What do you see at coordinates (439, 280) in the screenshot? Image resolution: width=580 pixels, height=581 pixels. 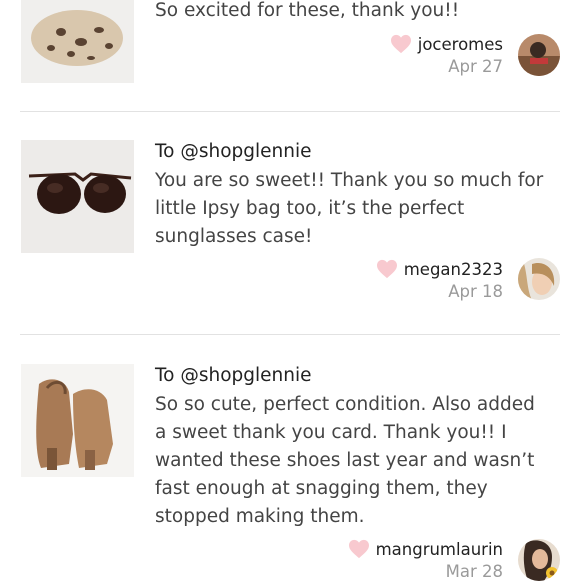 I see `review-signature: megan2323 Apr 18` at bounding box center [439, 280].